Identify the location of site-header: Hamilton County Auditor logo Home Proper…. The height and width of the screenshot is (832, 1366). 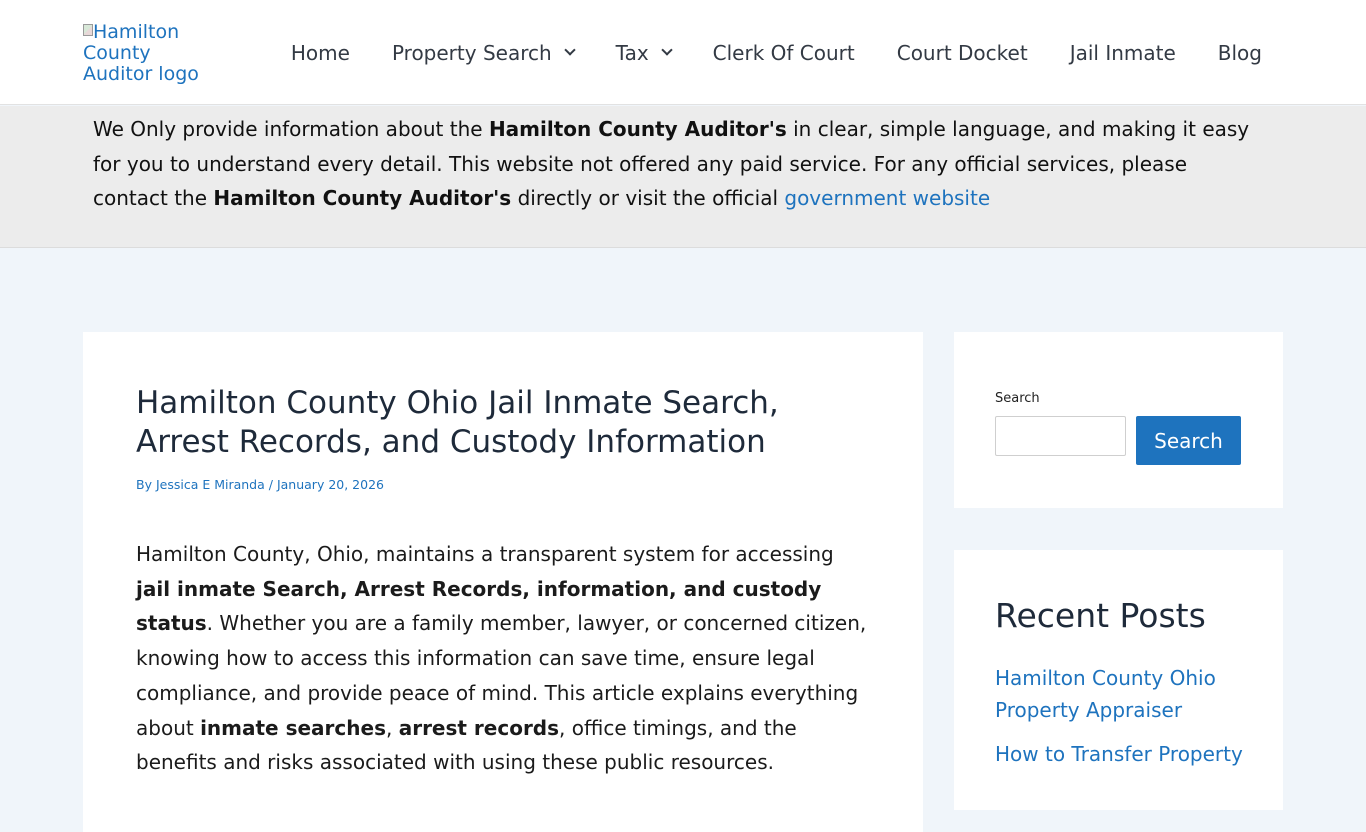
(683, 52).